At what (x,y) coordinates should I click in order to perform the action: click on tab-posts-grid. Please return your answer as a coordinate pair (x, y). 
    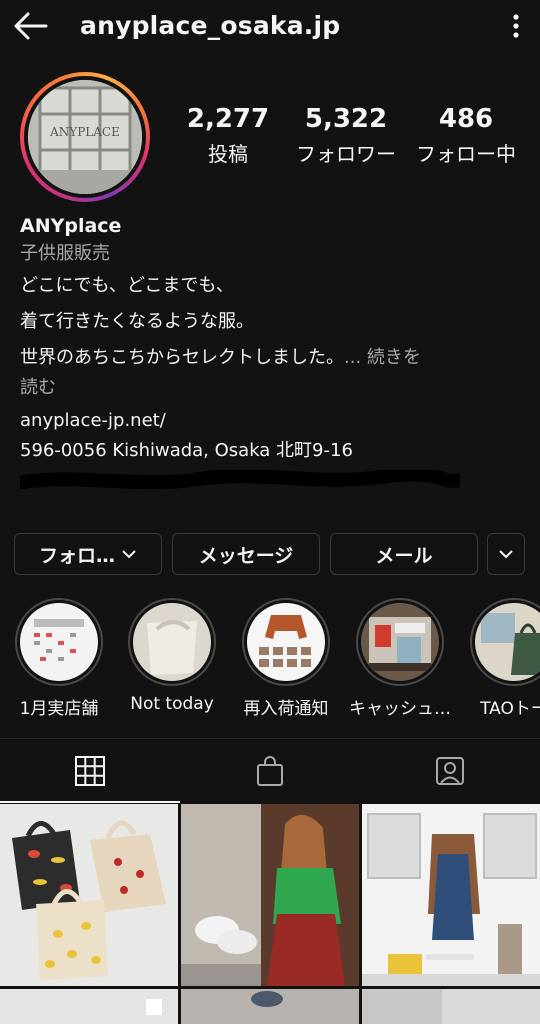
    Looking at the image, I should click on (90, 771).